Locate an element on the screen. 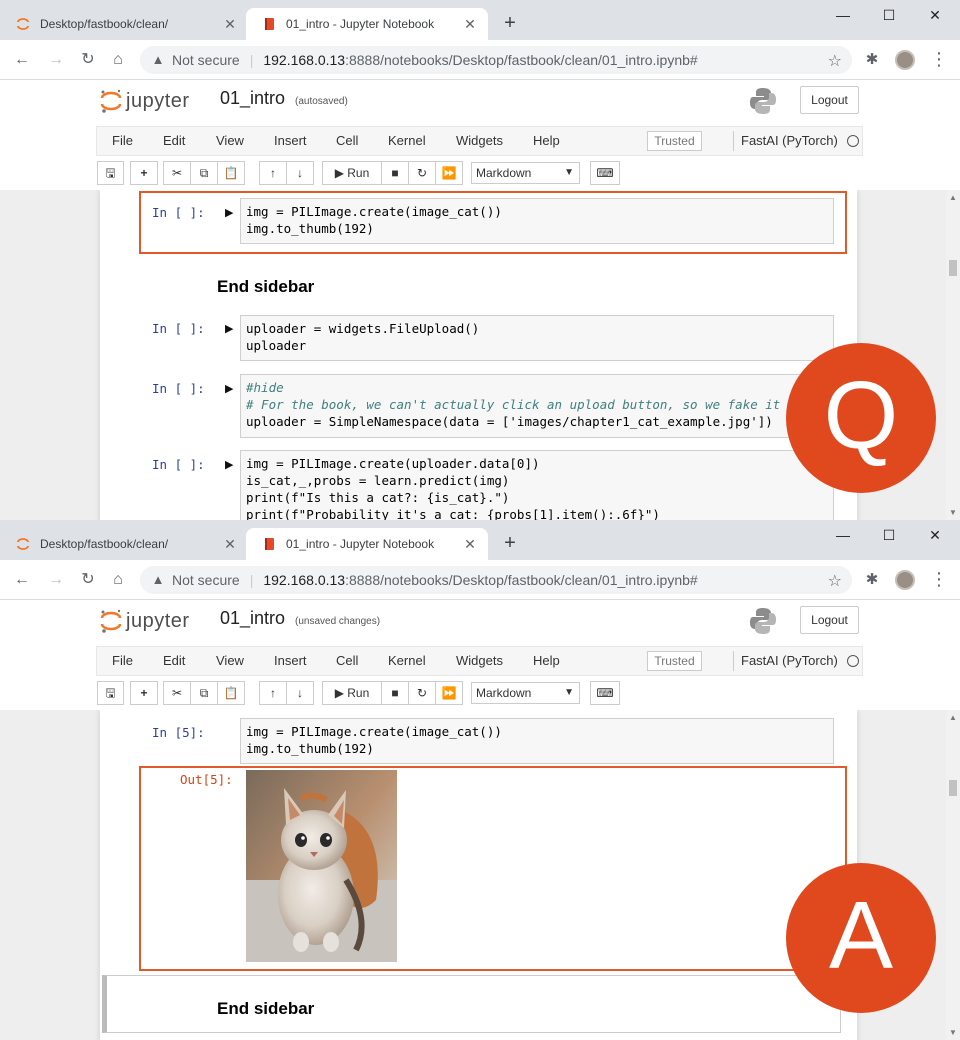 This screenshot has height=1040, width=960. menu-edit: Edit is located at coordinates (174, 660).